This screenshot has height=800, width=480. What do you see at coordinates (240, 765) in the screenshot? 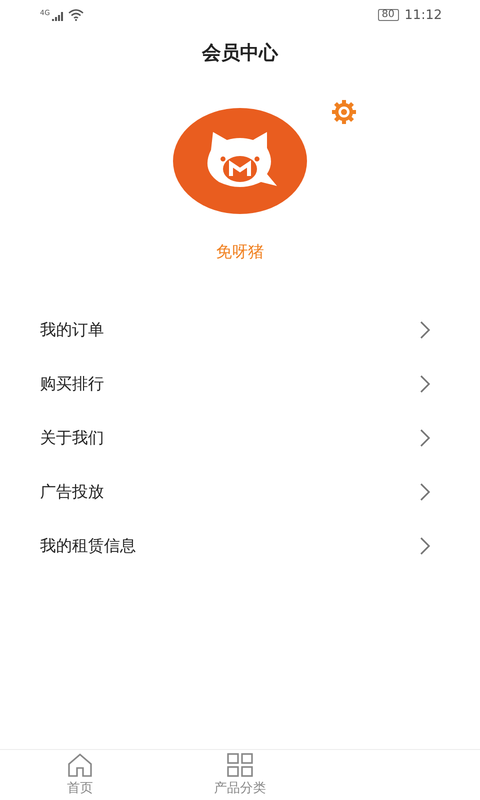
I see `grid-icon` at bounding box center [240, 765].